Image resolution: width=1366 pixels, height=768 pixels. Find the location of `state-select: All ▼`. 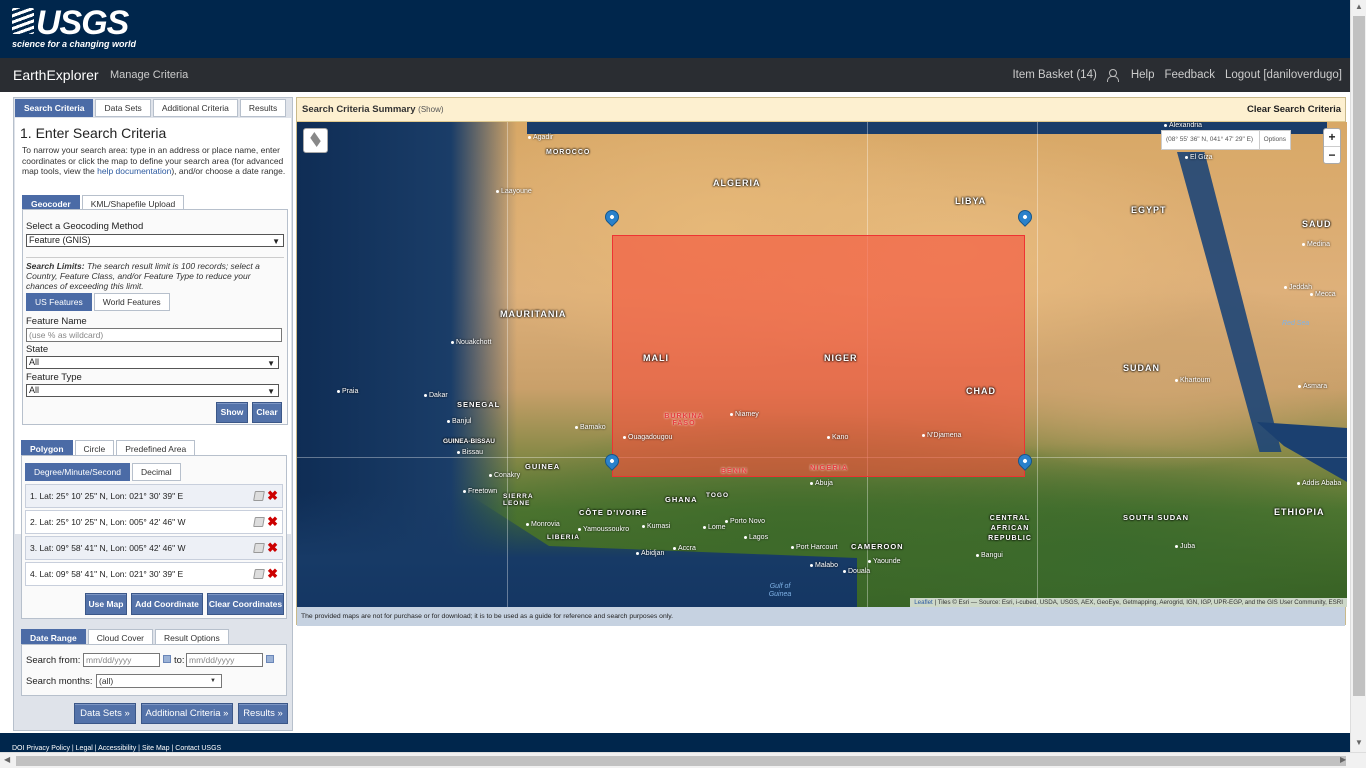

state-select: All ▼ is located at coordinates (152, 362).